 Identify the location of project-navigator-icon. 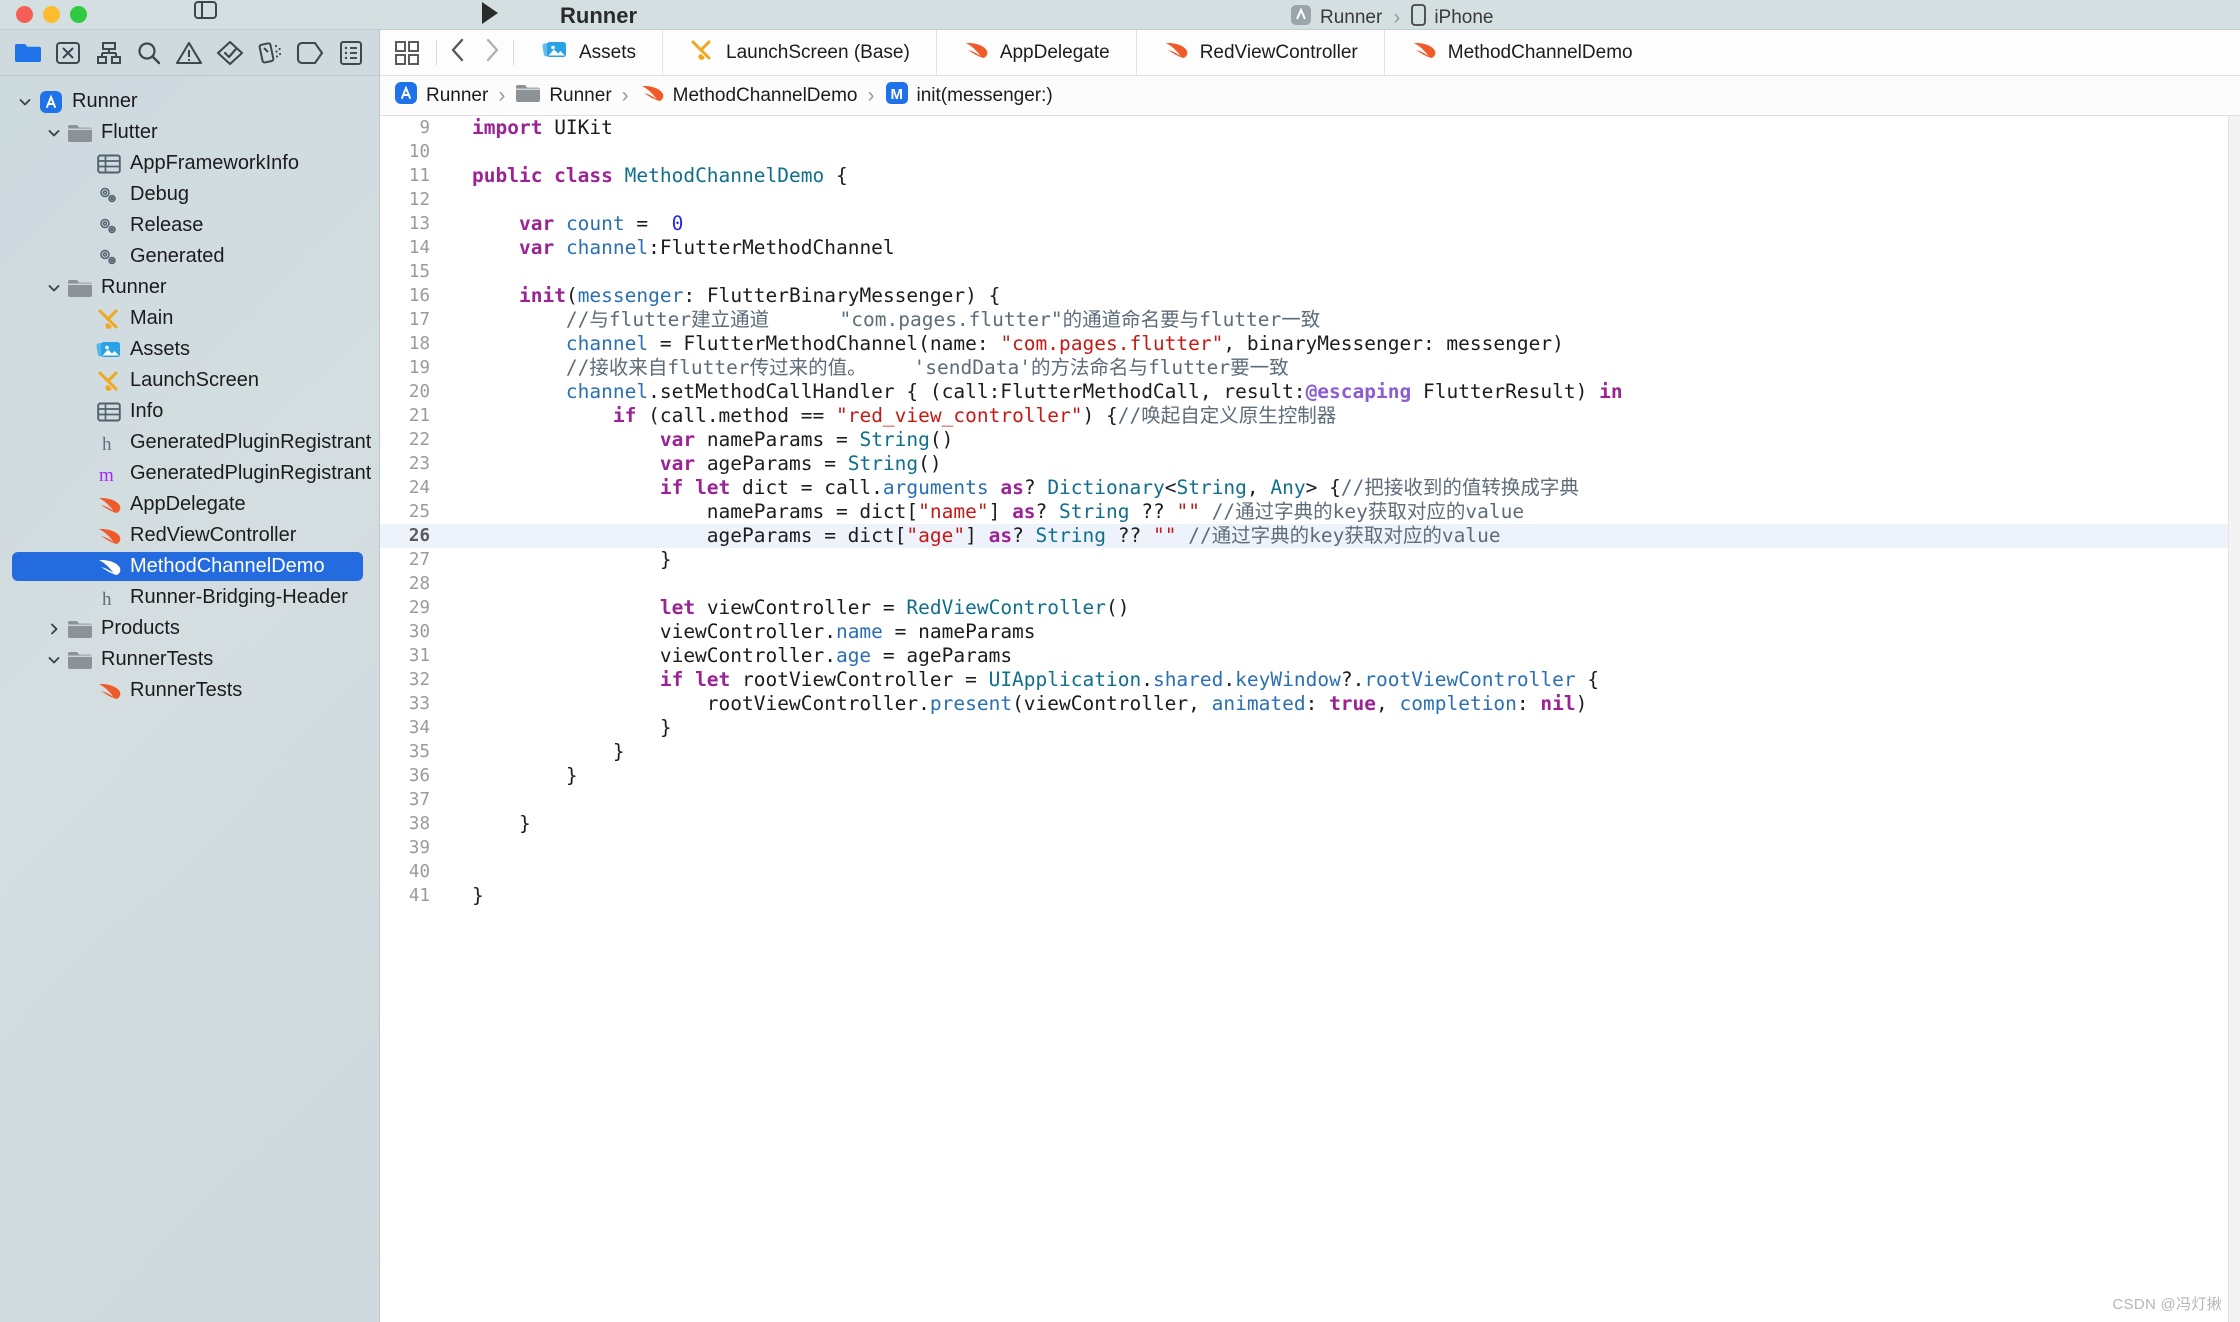
(28, 53).